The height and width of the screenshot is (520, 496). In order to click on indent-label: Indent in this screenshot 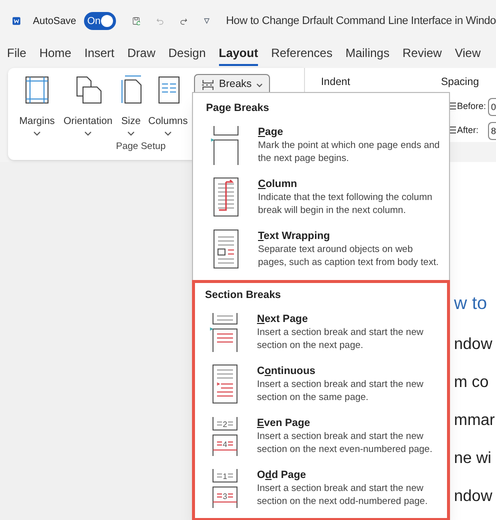, I will do `click(335, 82)`.